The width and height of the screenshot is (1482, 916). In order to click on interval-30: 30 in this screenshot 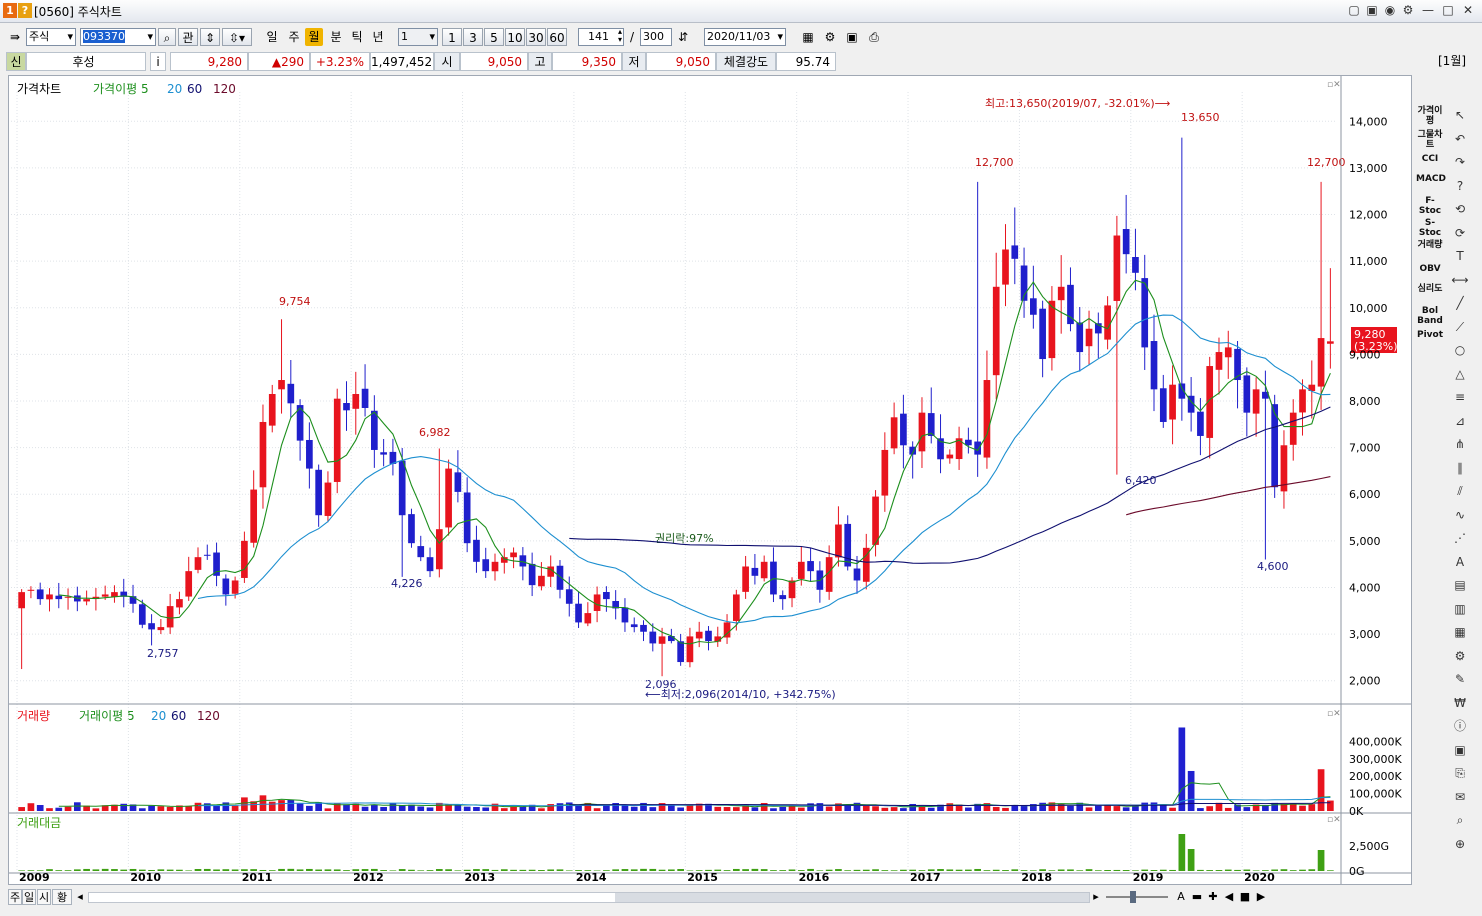, I will do `click(536, 37)`.